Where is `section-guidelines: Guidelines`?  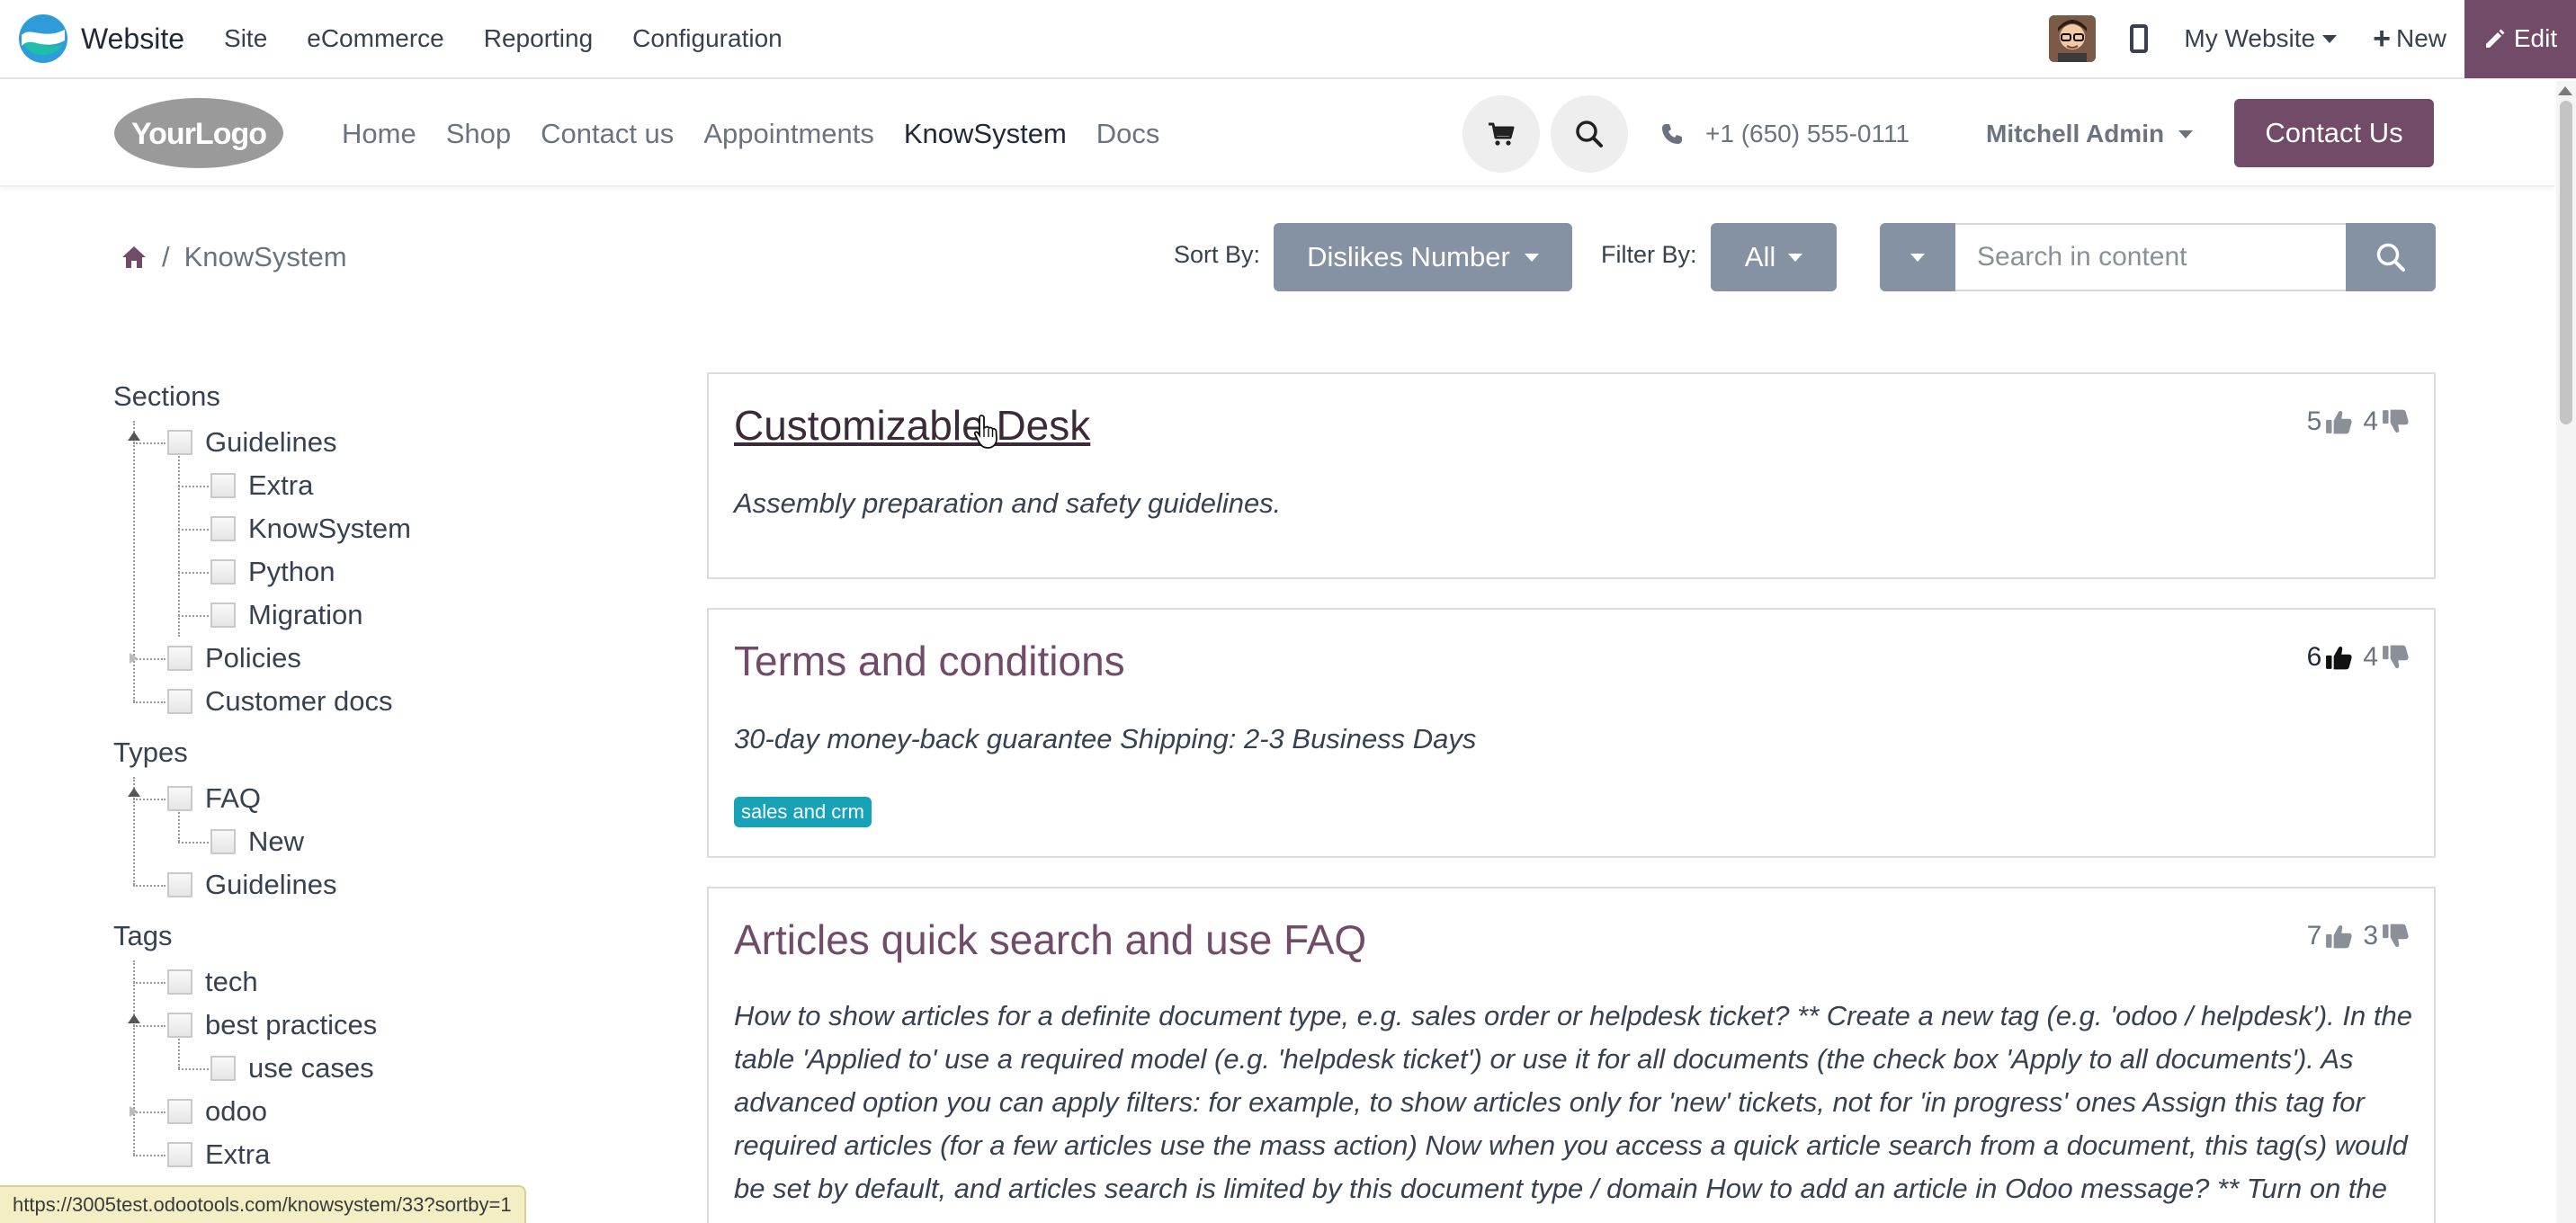 section-guidelines: Guidelines is located at coordinates (365, 442).